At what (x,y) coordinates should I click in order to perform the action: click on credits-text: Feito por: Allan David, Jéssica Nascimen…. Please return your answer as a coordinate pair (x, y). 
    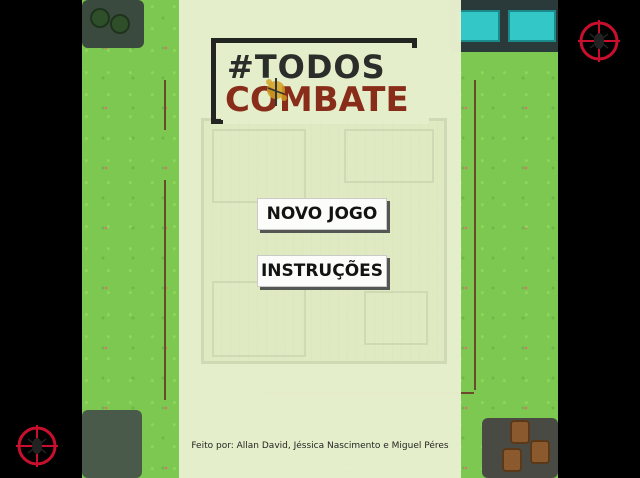
    Looking at the image, I should click on (320, 446).